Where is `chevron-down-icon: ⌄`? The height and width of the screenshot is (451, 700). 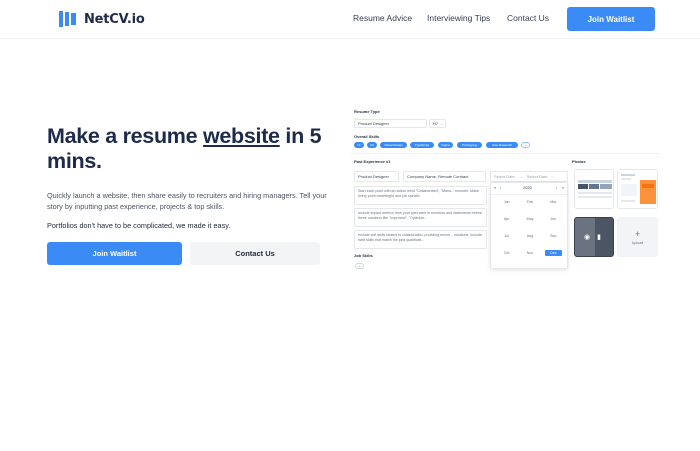 chevron-down-icon: ⌄ is located at coordinates (442, 123).